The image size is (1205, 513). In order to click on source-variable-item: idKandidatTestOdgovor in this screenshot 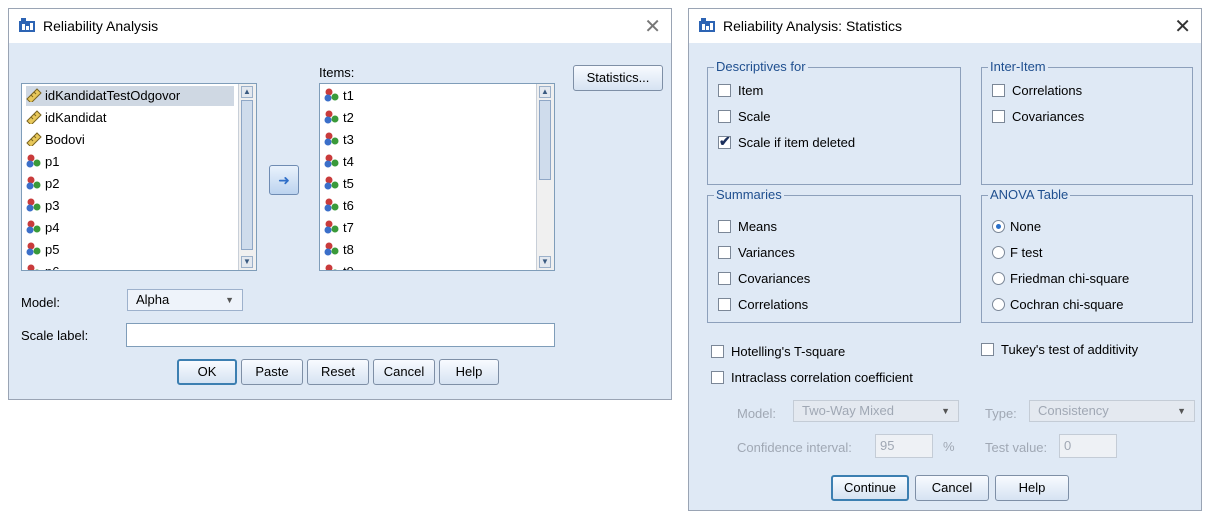, I will do `click(130, 96)`.